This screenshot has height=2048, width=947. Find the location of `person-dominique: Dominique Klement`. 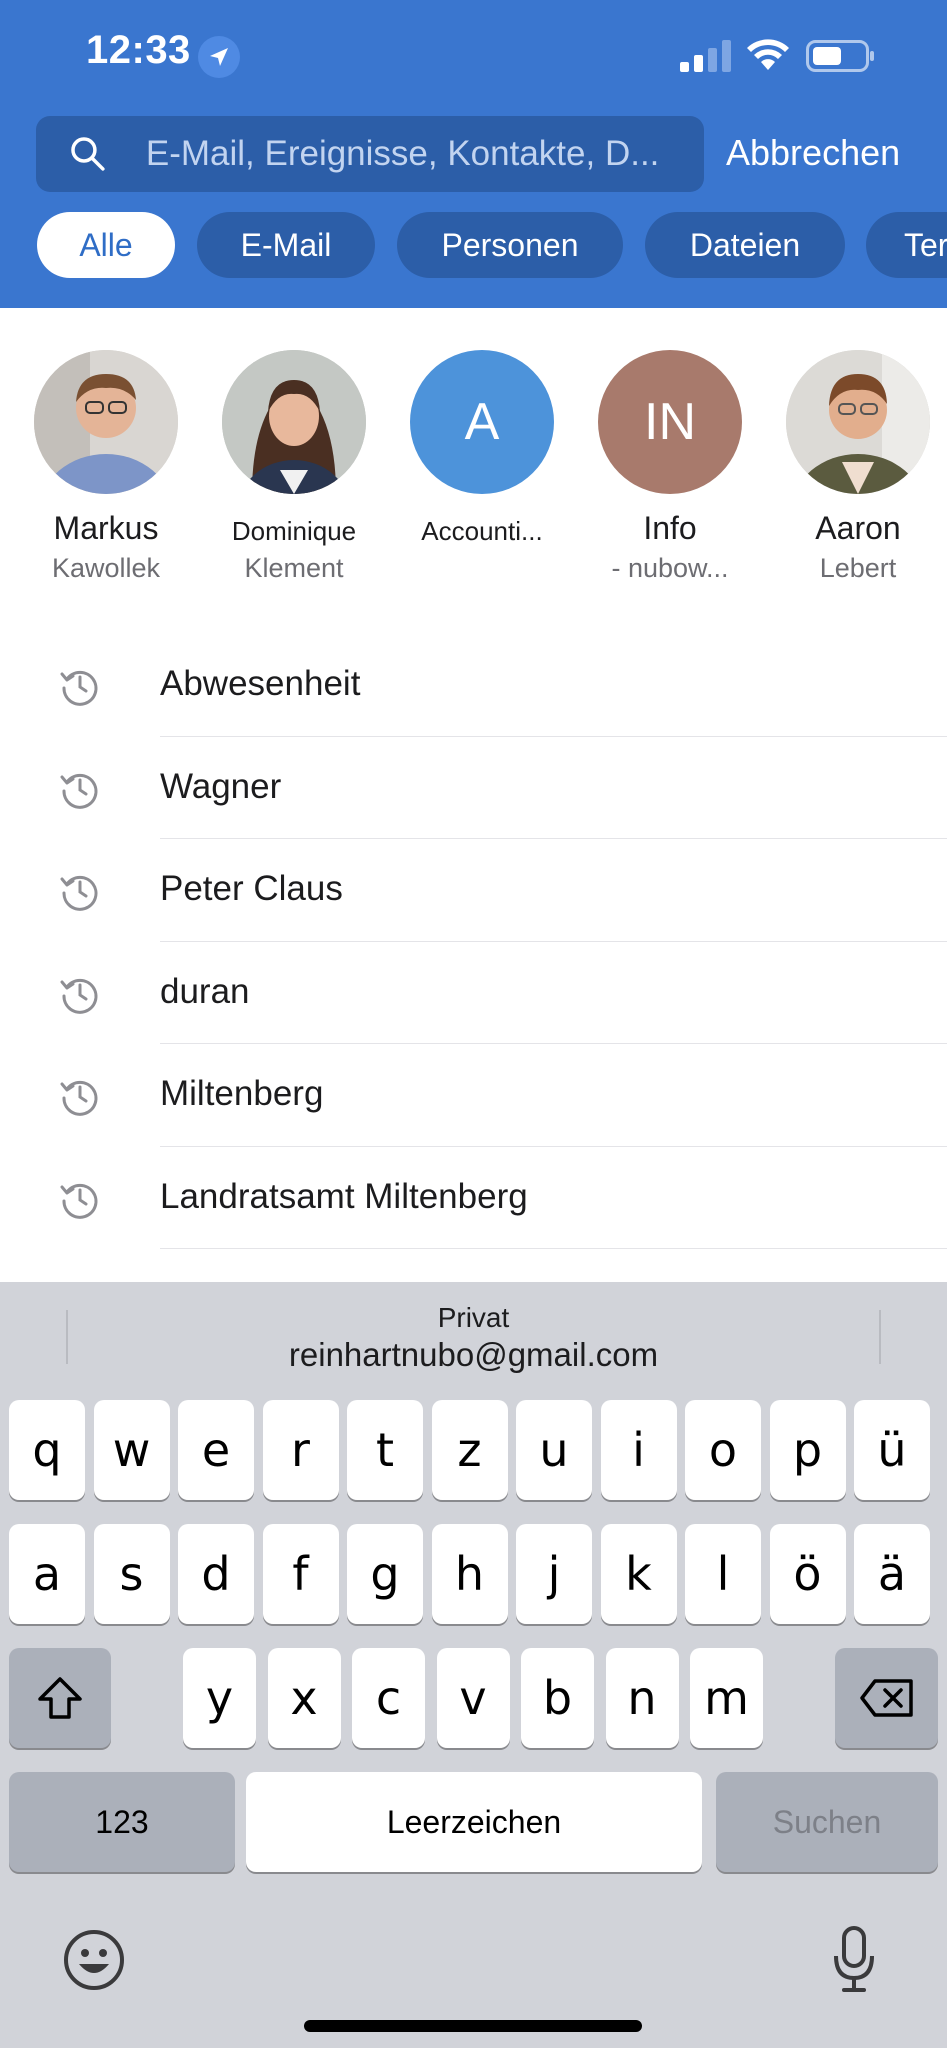

person-dominique: Dominique Klement is located at coordinates (294, 467).